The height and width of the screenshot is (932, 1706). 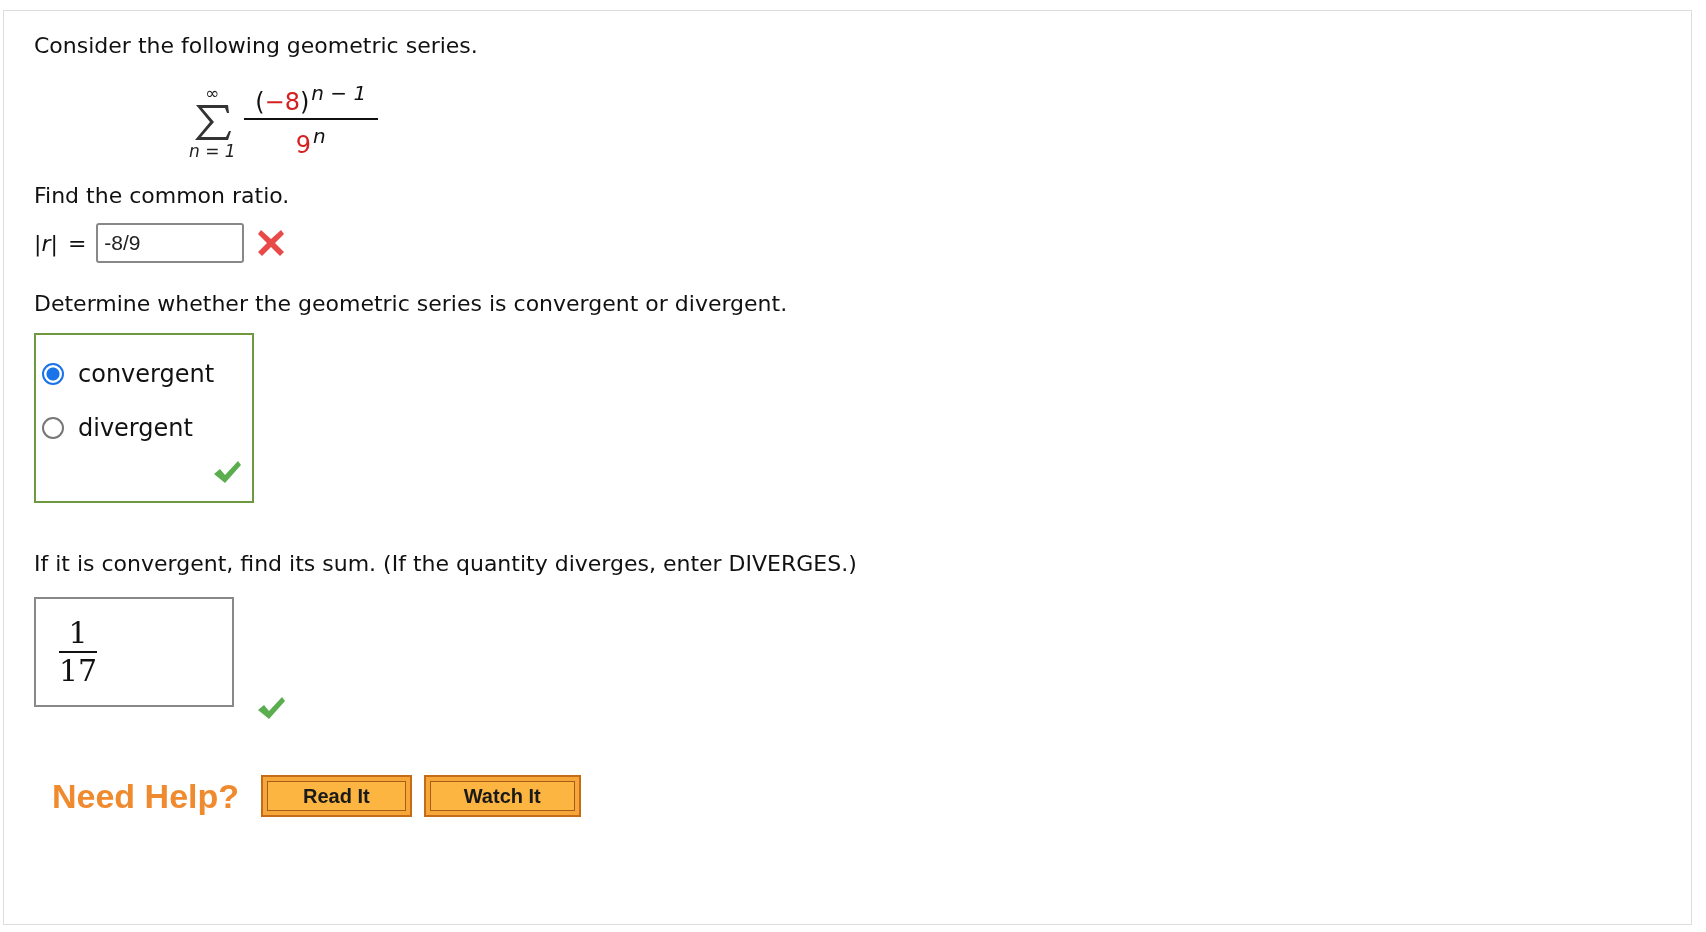 I want to click on option-label: convergent, so click(x=146, y=374).